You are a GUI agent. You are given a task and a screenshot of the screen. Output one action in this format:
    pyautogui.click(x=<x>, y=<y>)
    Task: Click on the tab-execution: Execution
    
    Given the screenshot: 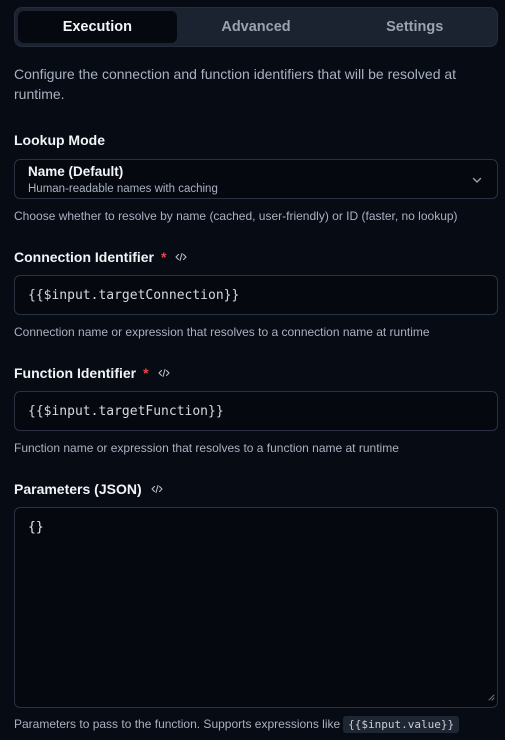 What is the action you would take?
    pyautogui.click(x=97, y=27)
    